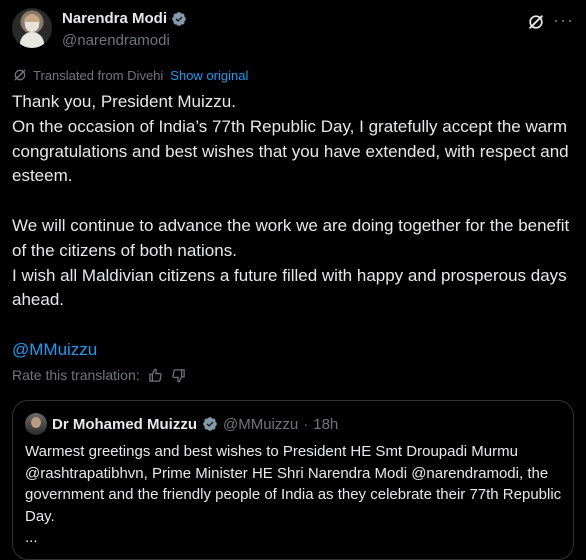 This screenshot has width=586, height=560. I want to click on more-icon: ···, so click(563, 20).